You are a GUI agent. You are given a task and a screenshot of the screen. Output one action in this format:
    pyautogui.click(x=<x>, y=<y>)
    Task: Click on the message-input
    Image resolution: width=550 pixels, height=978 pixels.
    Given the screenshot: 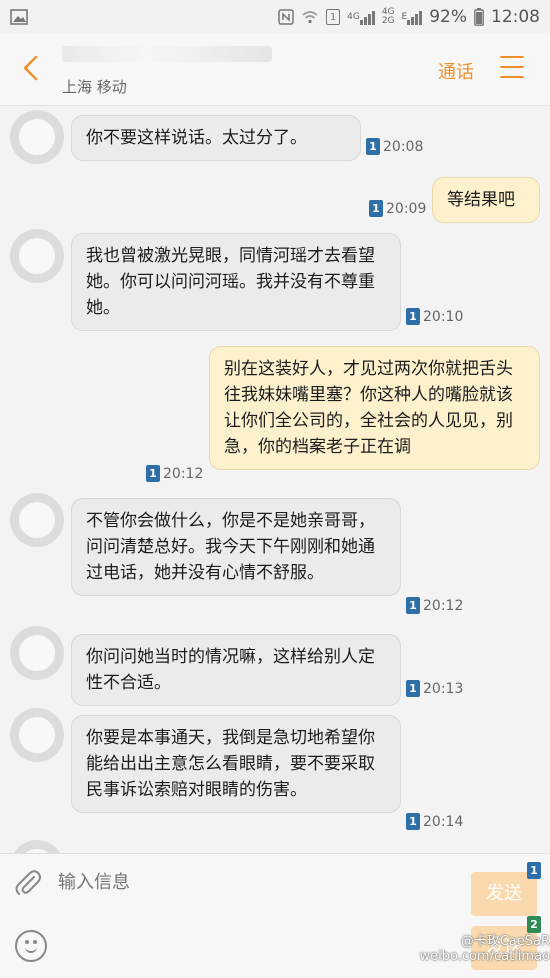 What is the action you would take?
    pyautogui.click(x=248, y=882)
    